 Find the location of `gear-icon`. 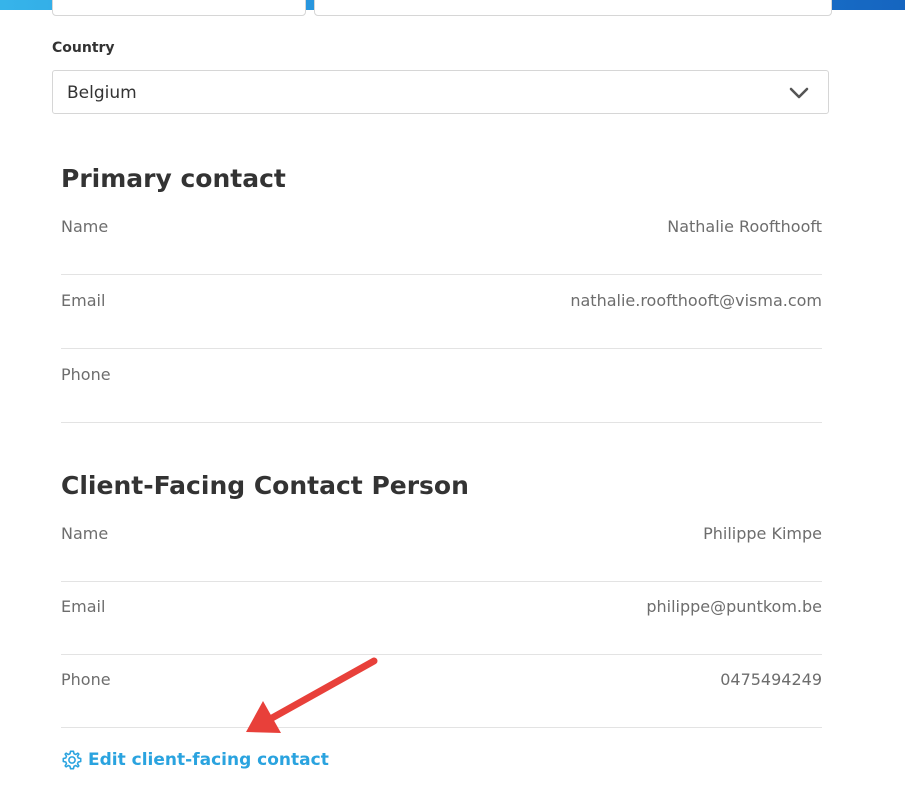

gear-icon is located at coordinates (72, 760).